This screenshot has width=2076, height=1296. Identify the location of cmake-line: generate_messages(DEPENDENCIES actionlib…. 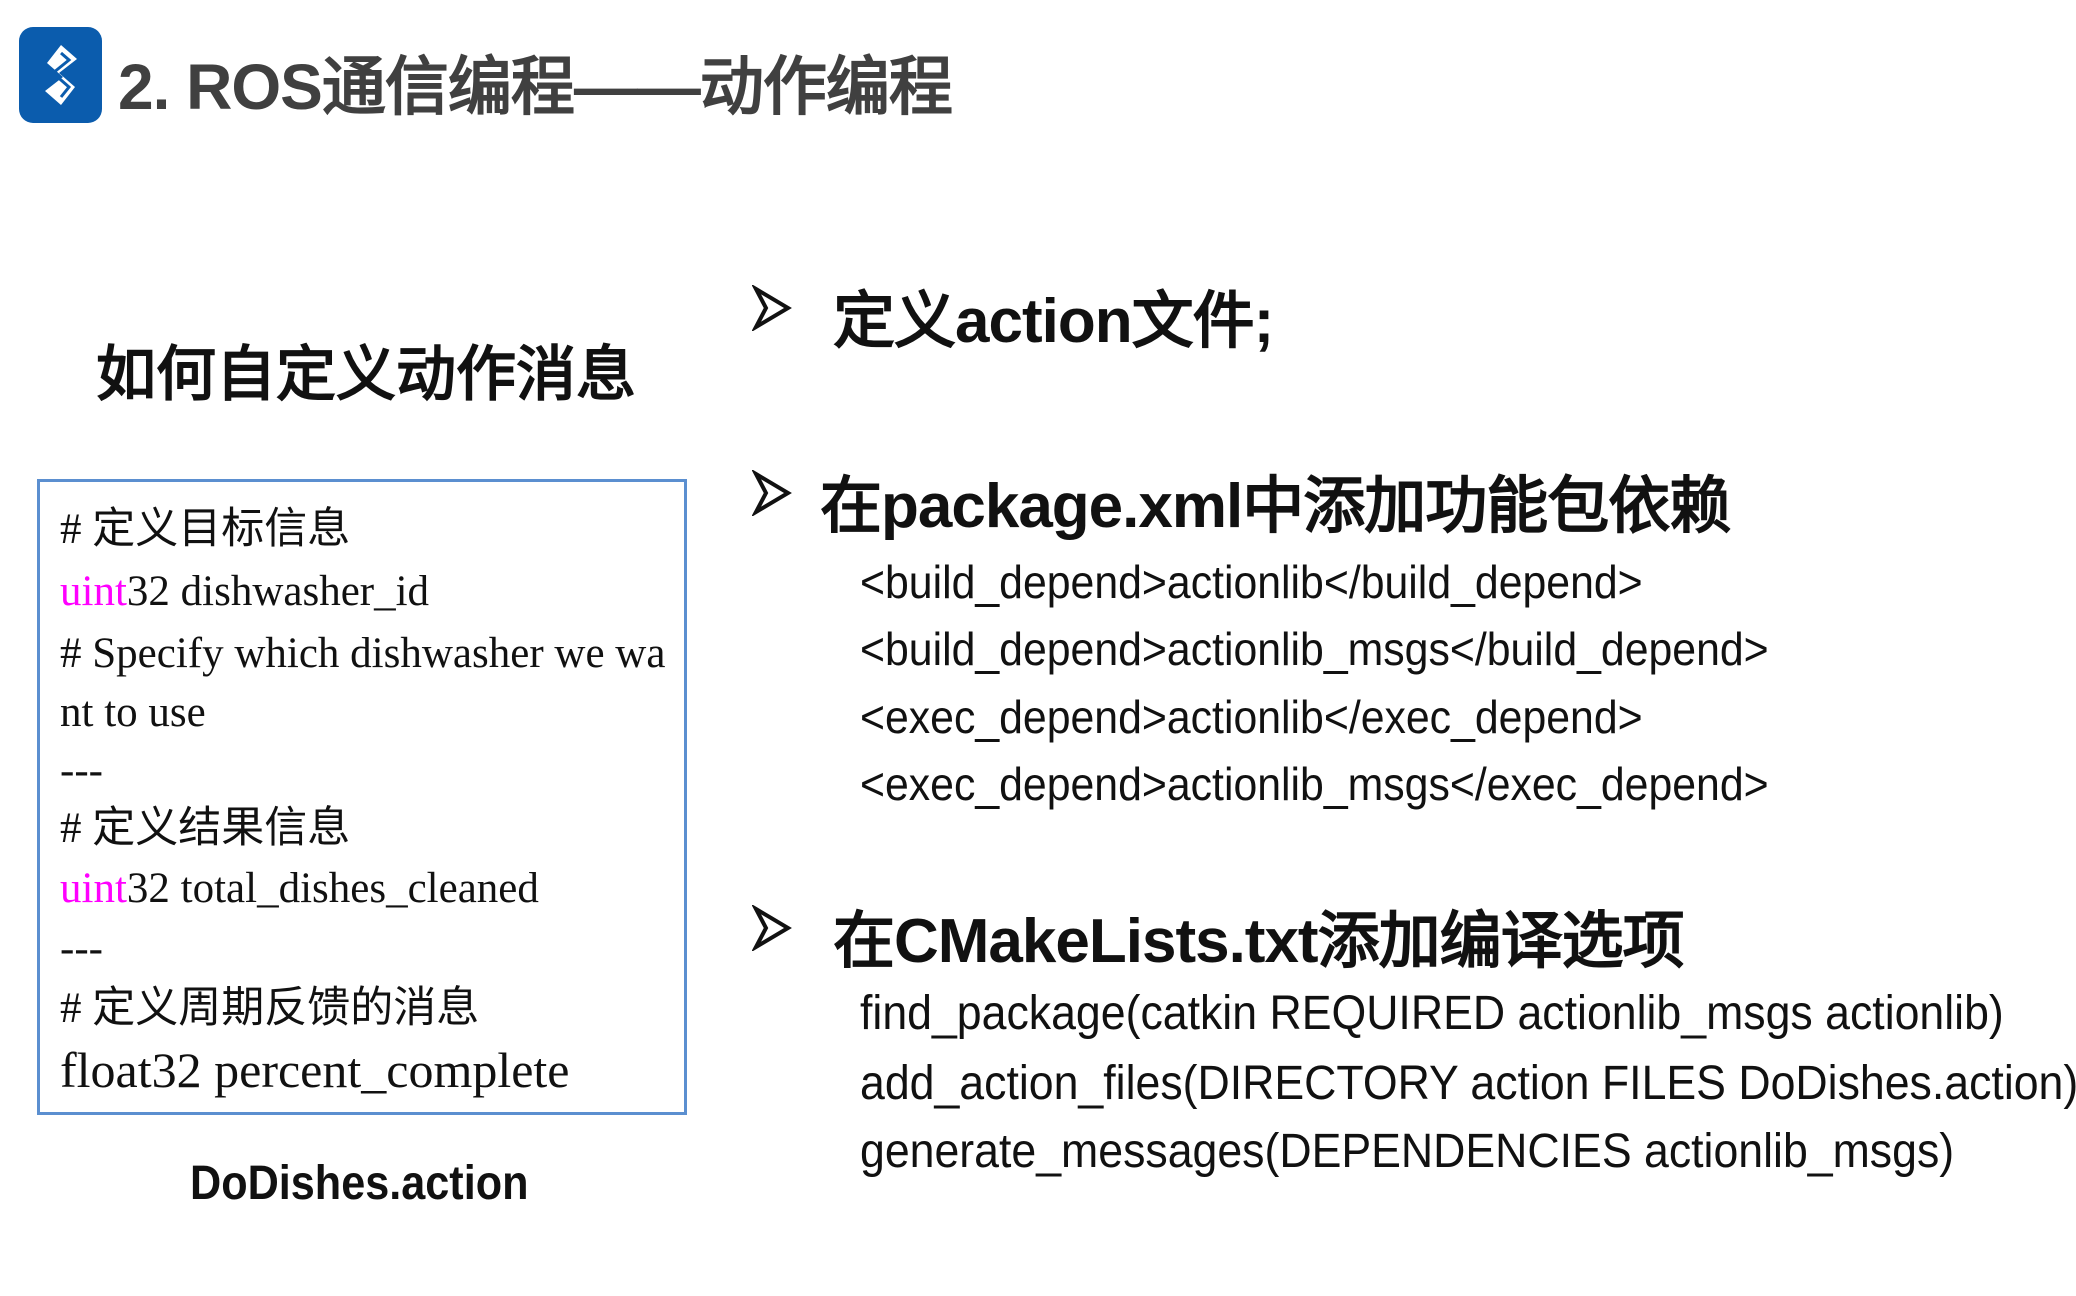
(1407, 1151).